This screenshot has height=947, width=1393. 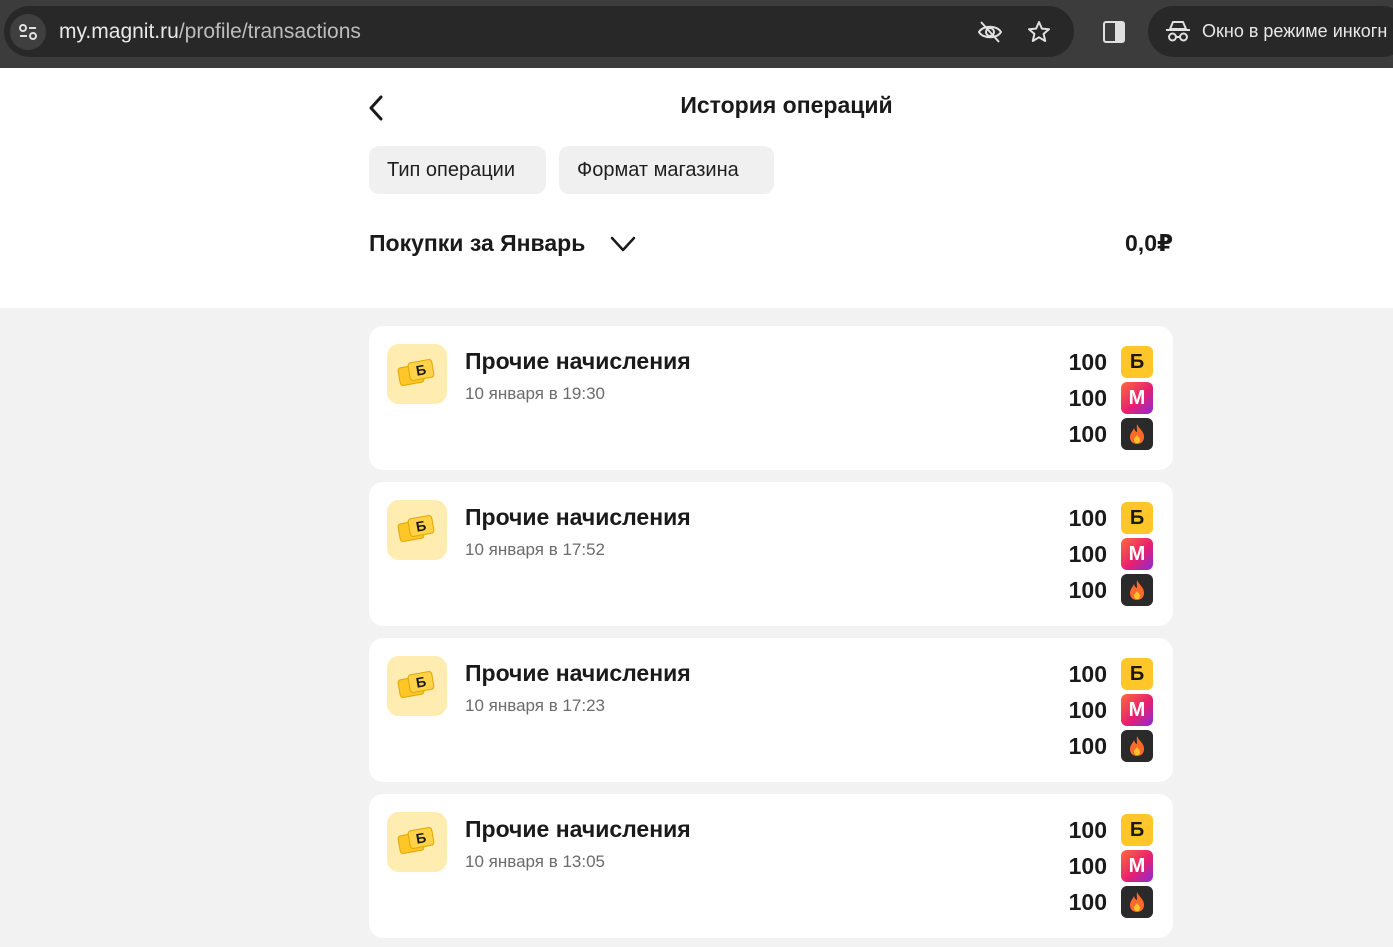 What do you see at coordinates (771, 244) in the screenshot?
I see `purchases-summary: Покупки за Январь 0,0₽` at bounding box center [771, 244].